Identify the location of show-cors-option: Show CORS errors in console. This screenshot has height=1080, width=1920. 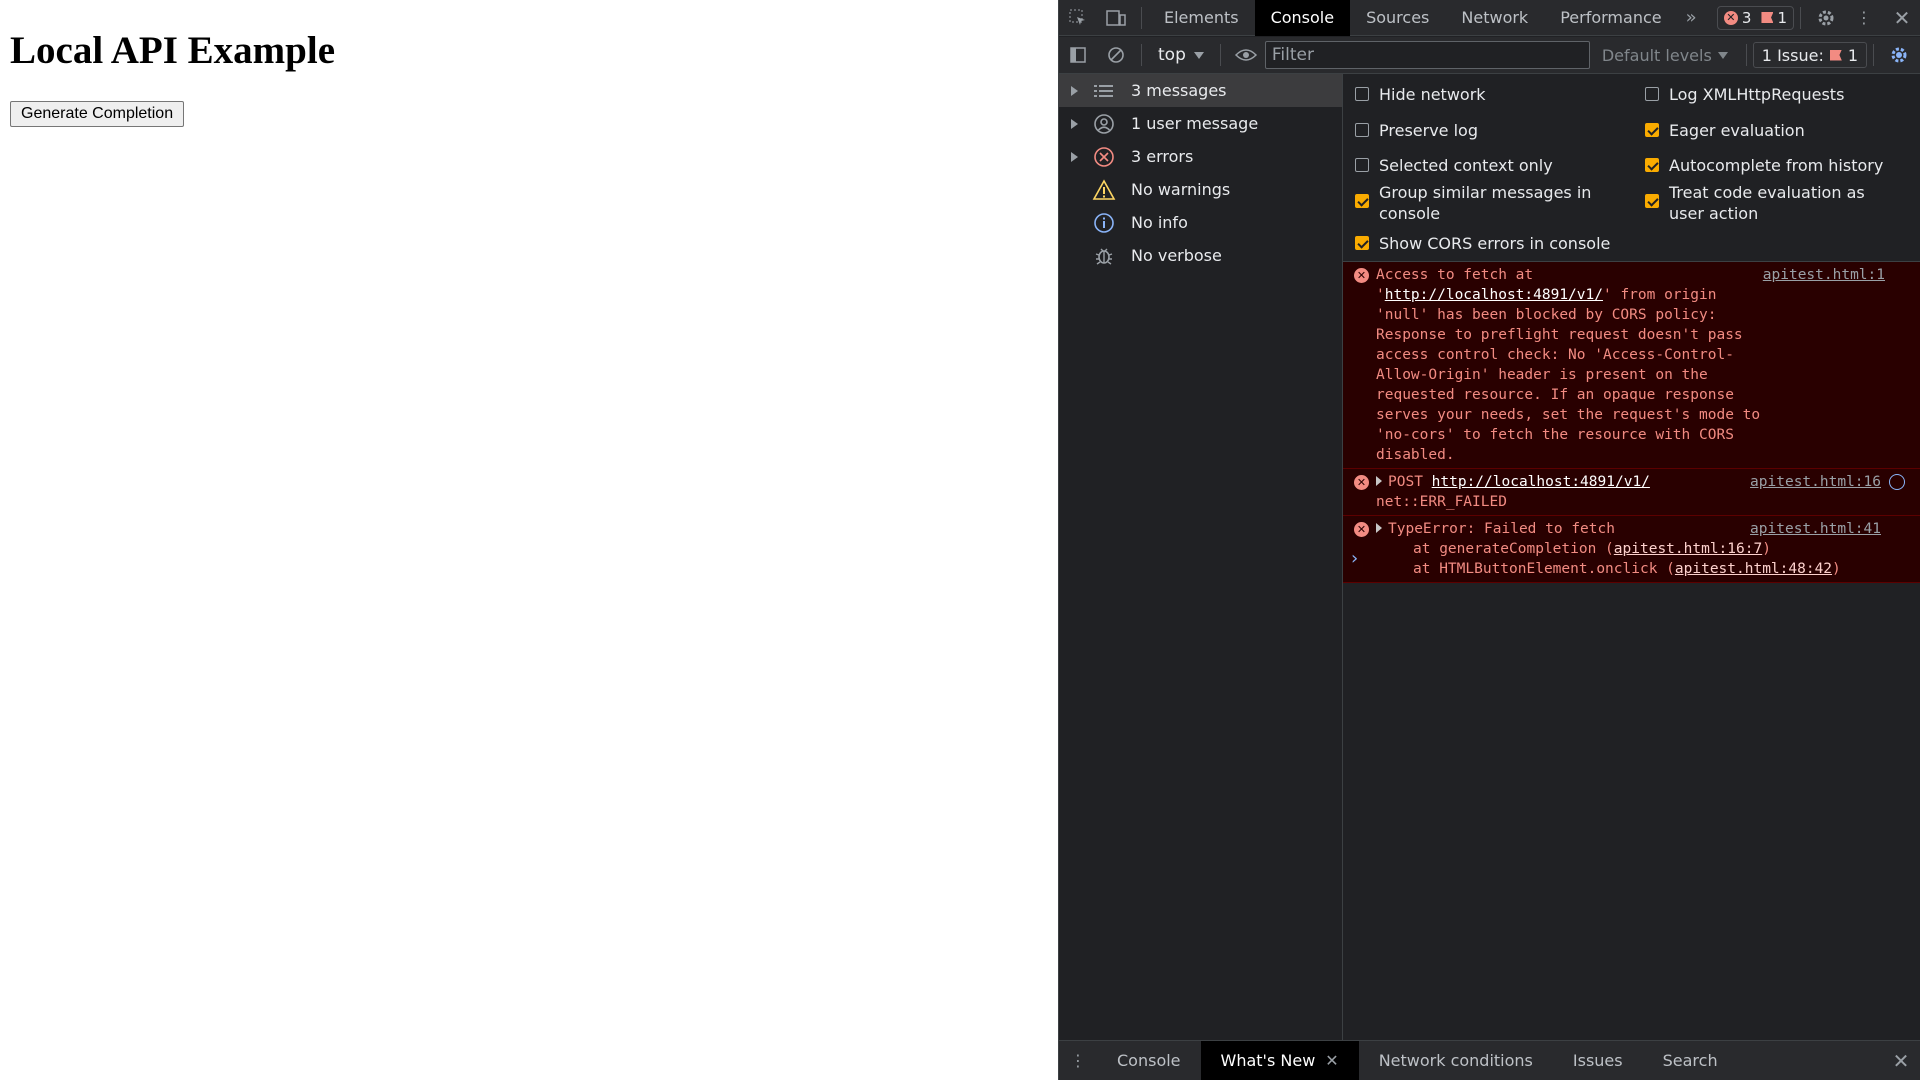
(1482, 243).